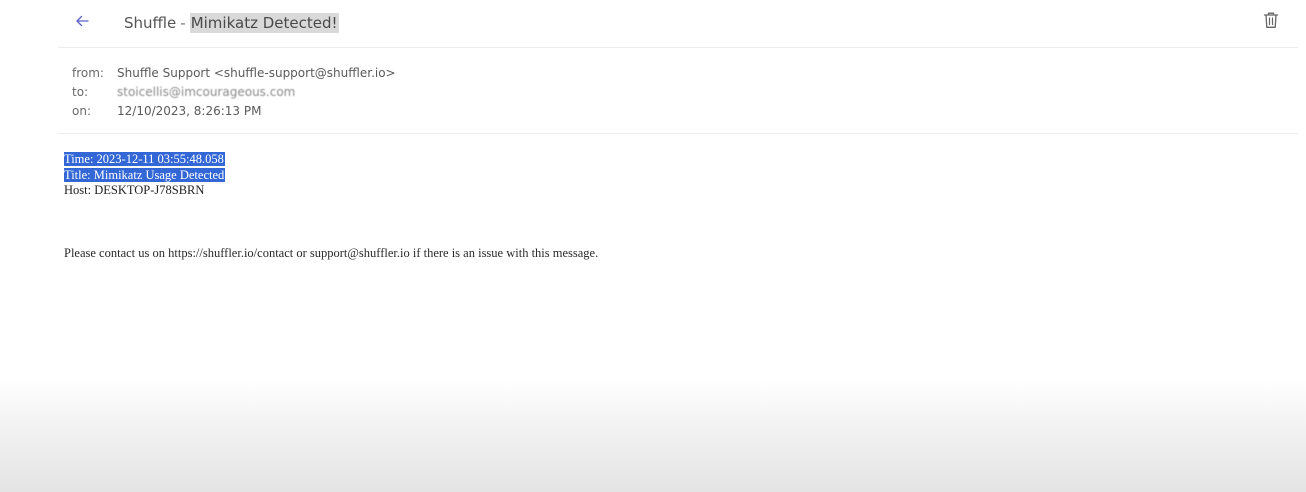 This screenshot has height=492, width=1306. I want to click on on-value: 12/10/2023, 8:26:13 PM, so click(189, 111).